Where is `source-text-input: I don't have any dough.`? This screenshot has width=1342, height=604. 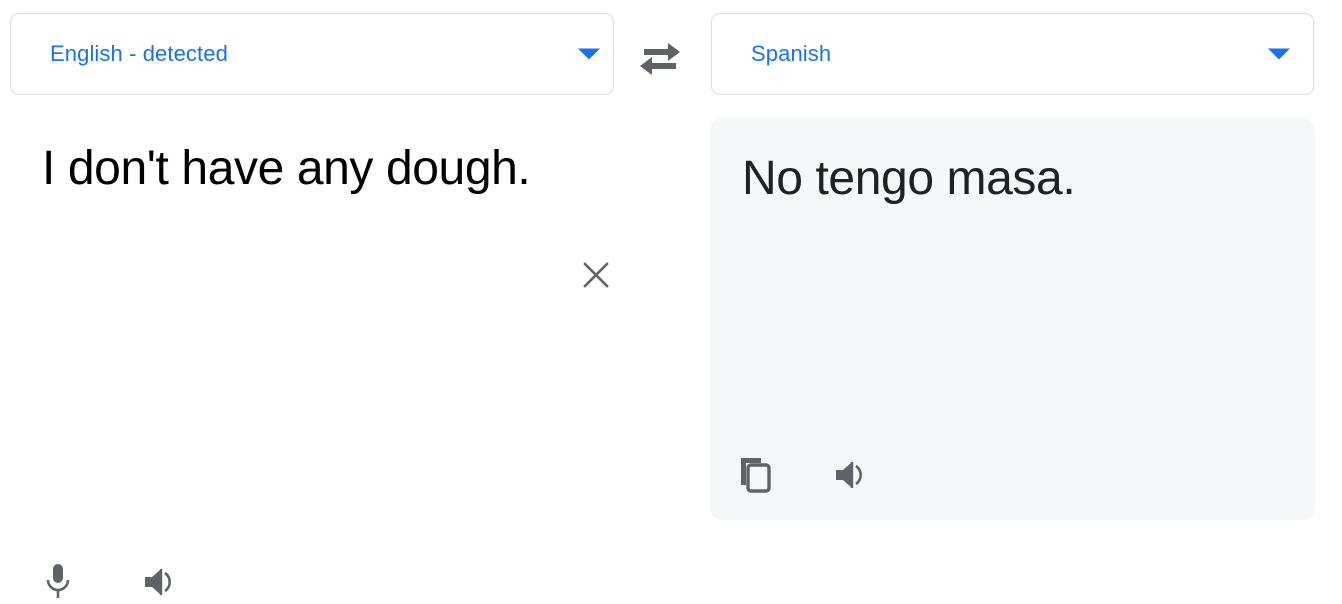 source-text-input: I don't have any dough. is located at coordinates (292, 169).